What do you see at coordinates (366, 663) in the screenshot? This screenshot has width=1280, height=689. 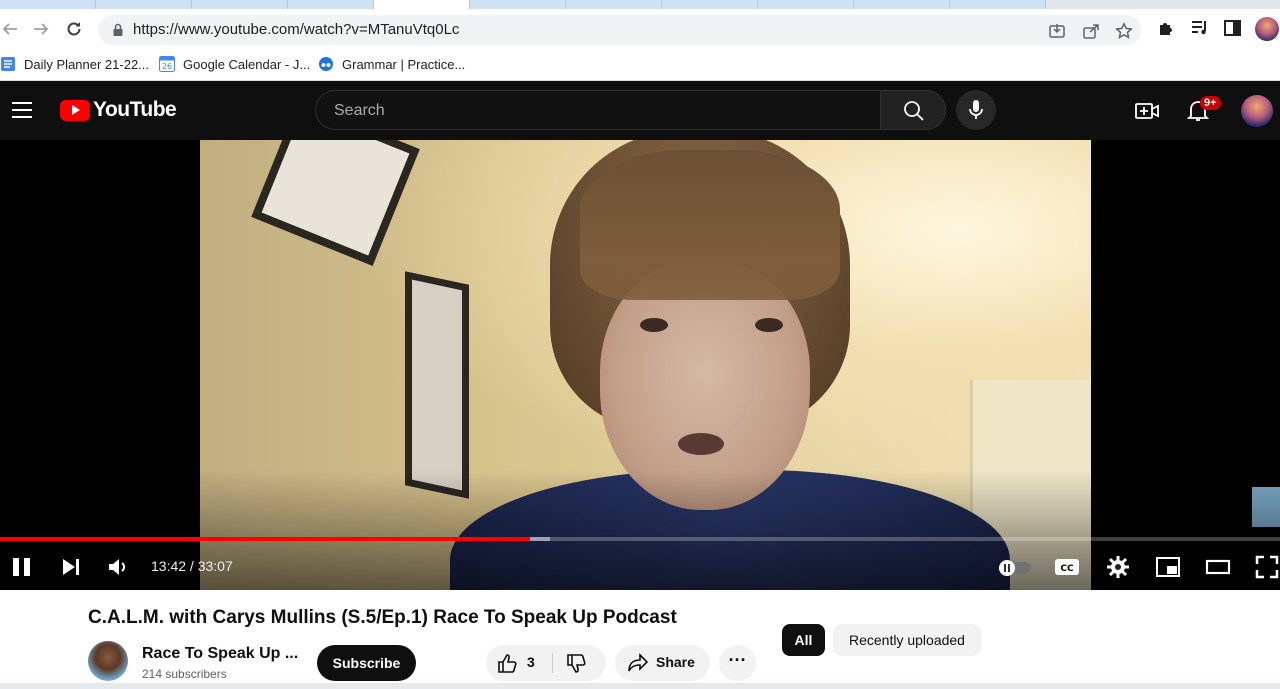 I see `subscribe-button: Subscribe` at bounding box center [366, 663].